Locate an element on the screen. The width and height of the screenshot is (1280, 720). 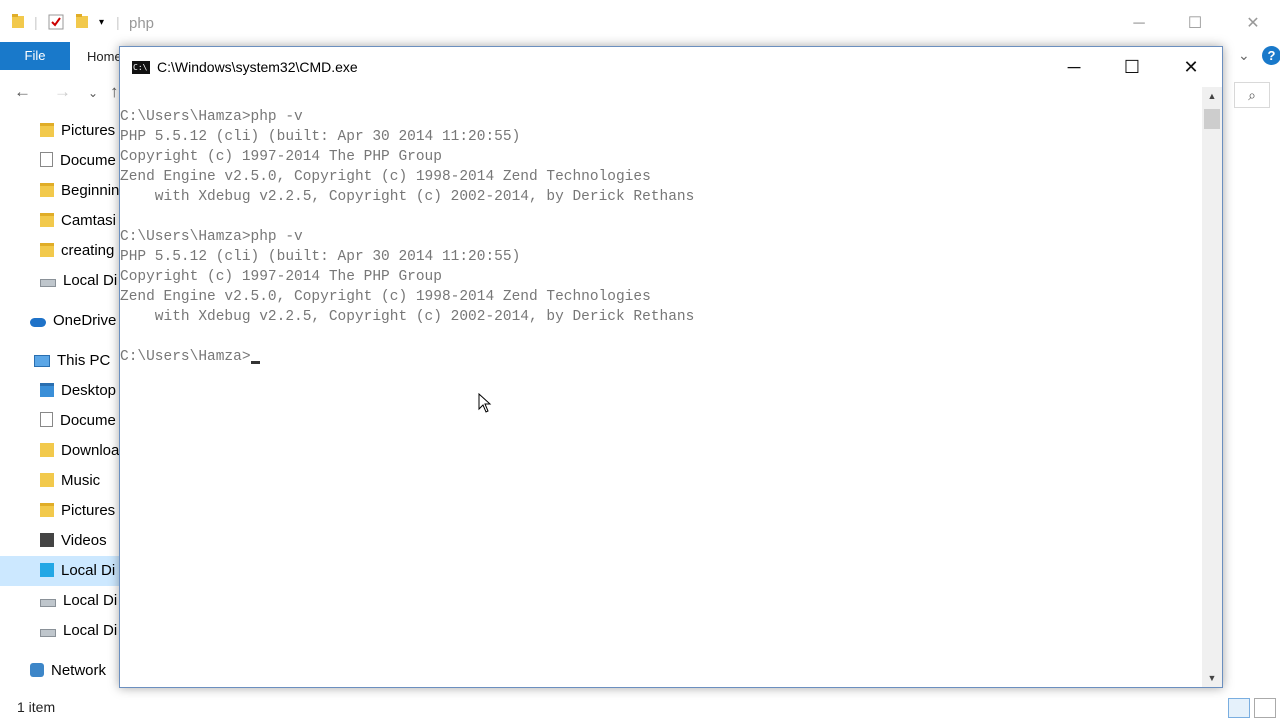
expand-ribbon-icon: ⌄ is located at coordinates (1244, 55).